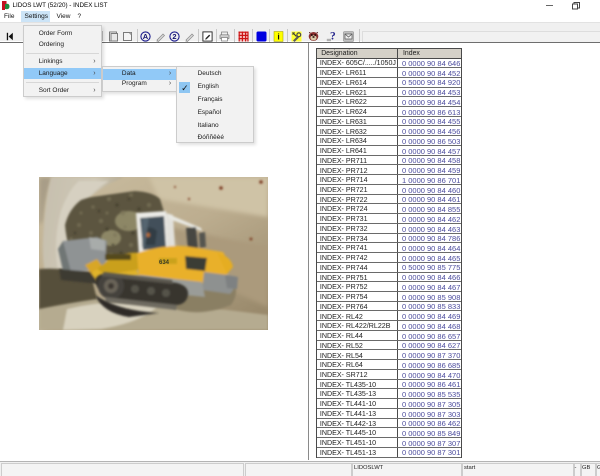 The image size is (600, 476). What do you see at coordinates (174, 36) in the screenshot?
I see `svg-text: 2` at bounding box center [174, 36].